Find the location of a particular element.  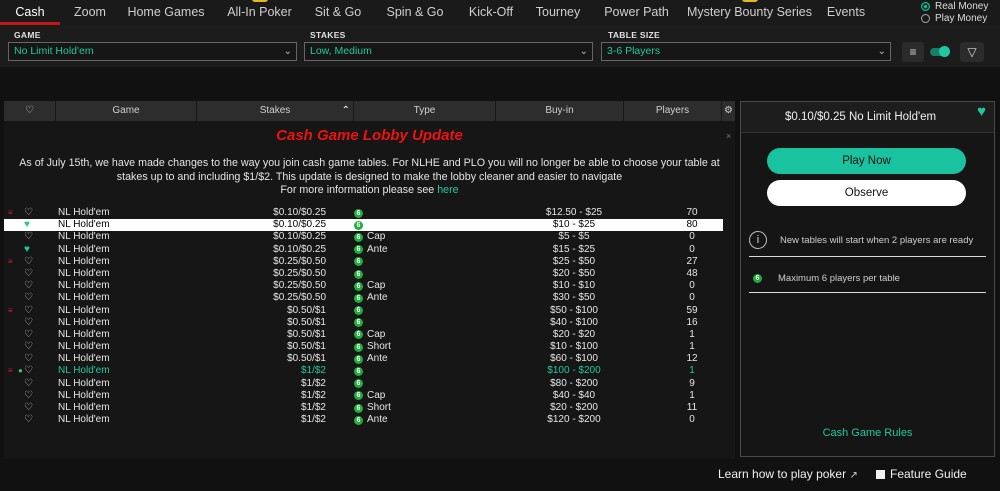

stakes-cell: $1/$2 is located at coordinates (313, 383).